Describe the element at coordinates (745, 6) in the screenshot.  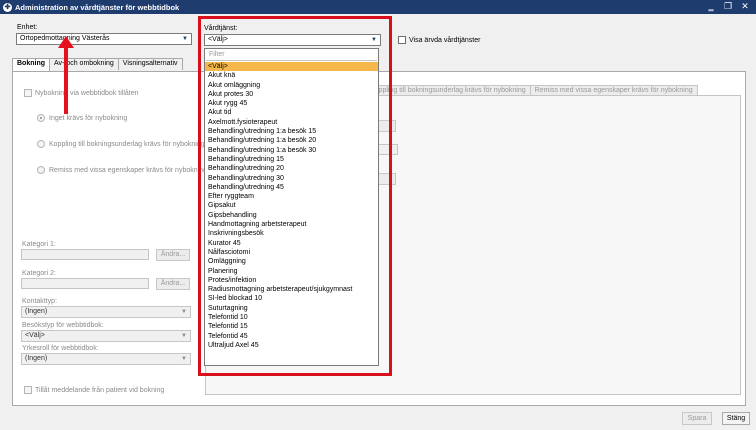
I see `close-icon: ✕` at that location.